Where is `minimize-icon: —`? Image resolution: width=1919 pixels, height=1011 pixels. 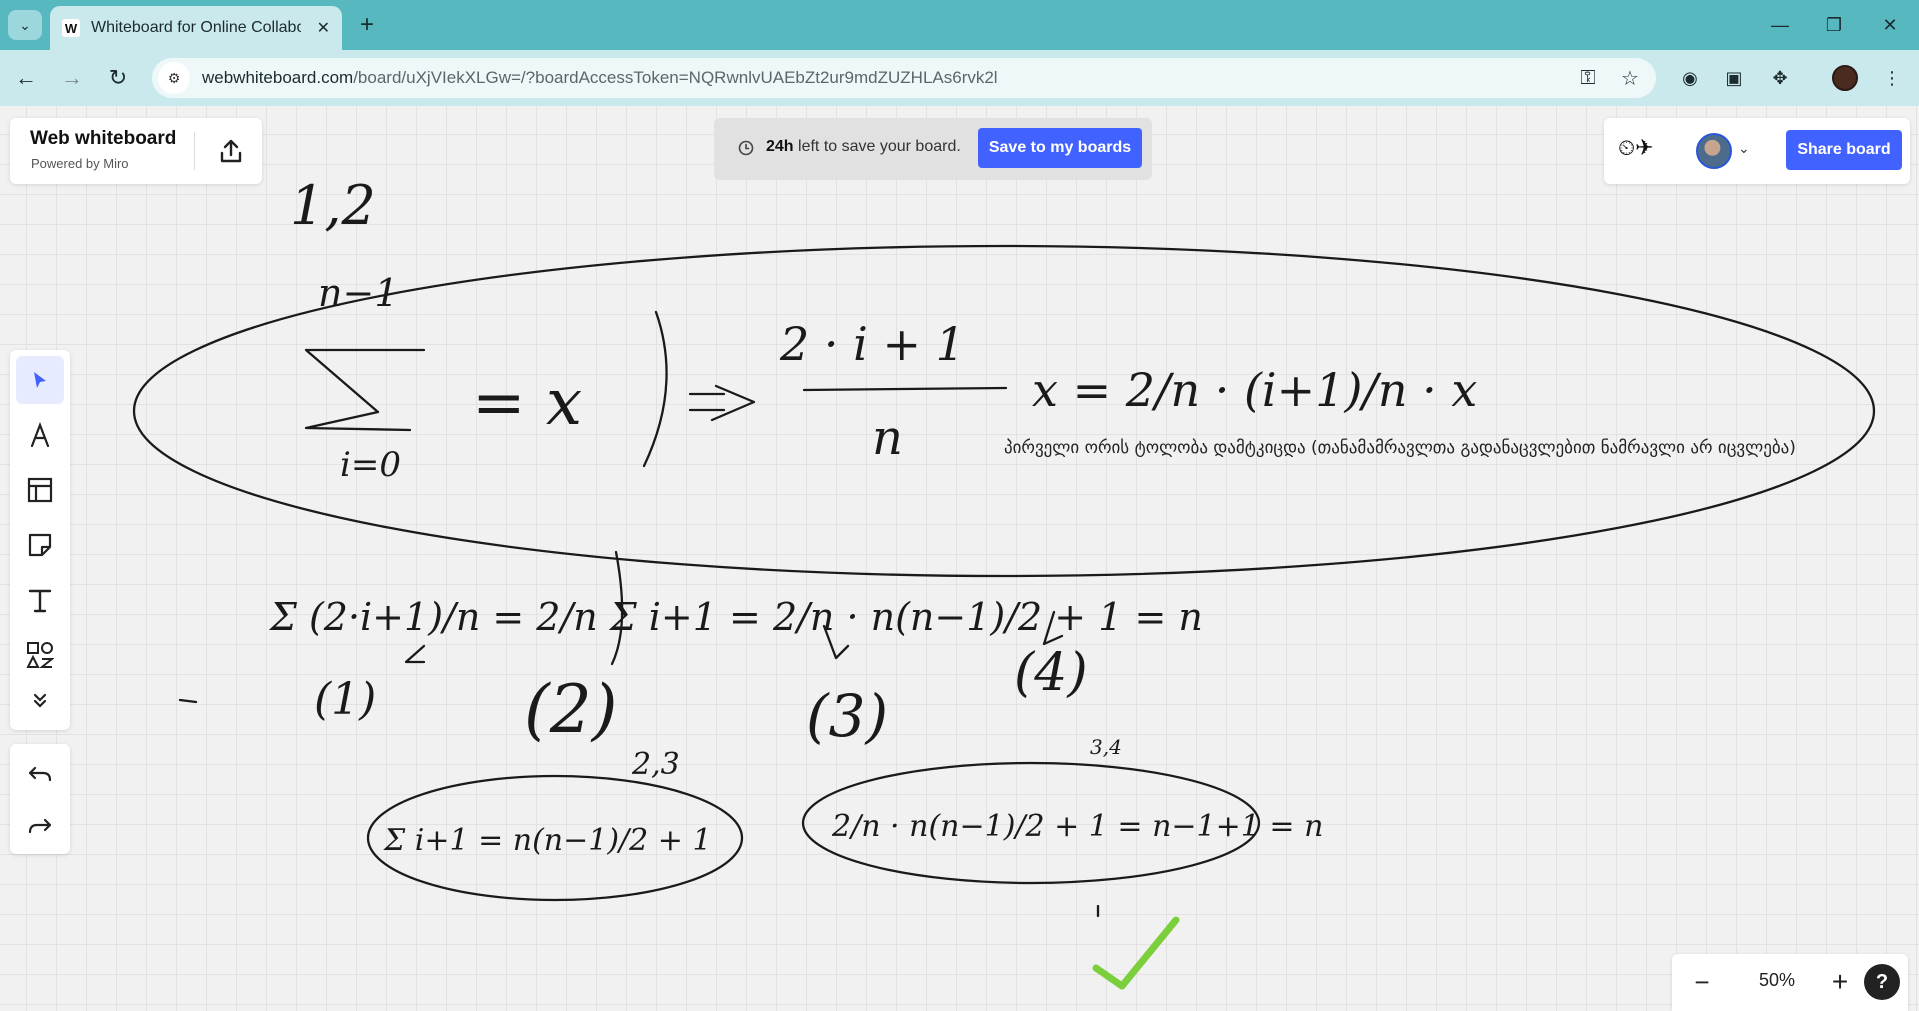 minimize-icon: — is located at coordinates (1780, 25).